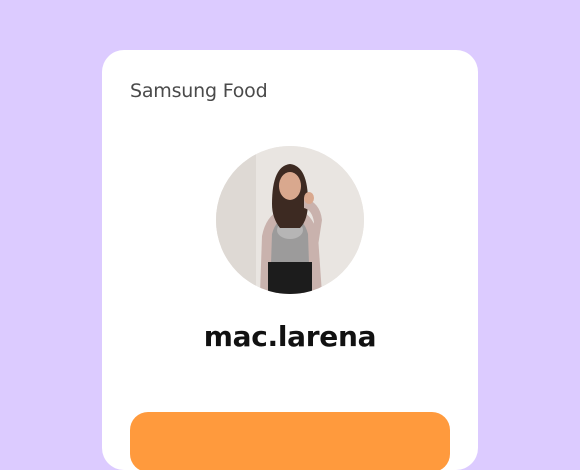 This screenshot has height=470, width=580. I want to click on username: mac.larena, so click(290, 336).